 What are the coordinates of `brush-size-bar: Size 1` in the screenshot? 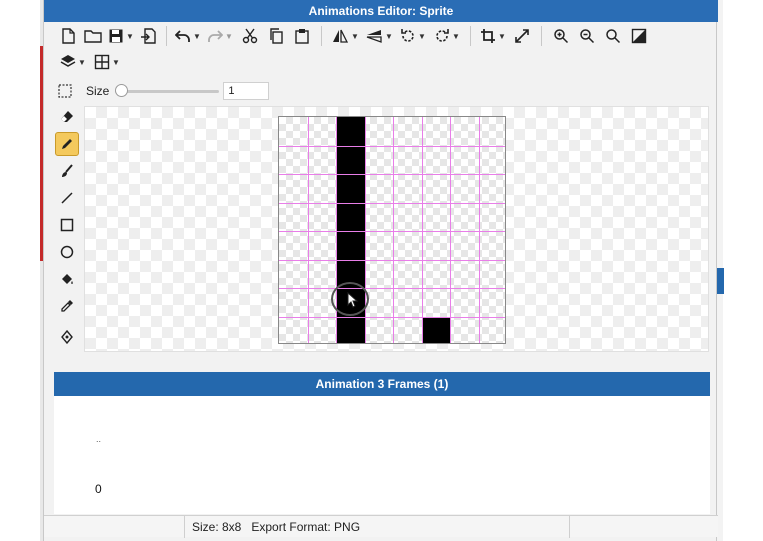 It's located at (163, 91).